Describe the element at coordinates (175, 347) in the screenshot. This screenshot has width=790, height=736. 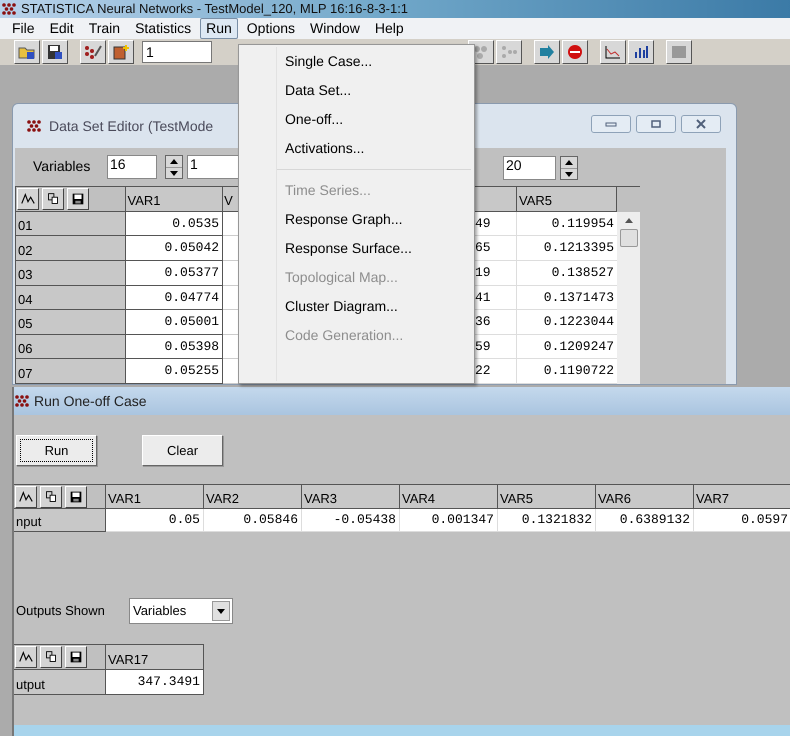
I see `table-cell: 0.05398` at that location.